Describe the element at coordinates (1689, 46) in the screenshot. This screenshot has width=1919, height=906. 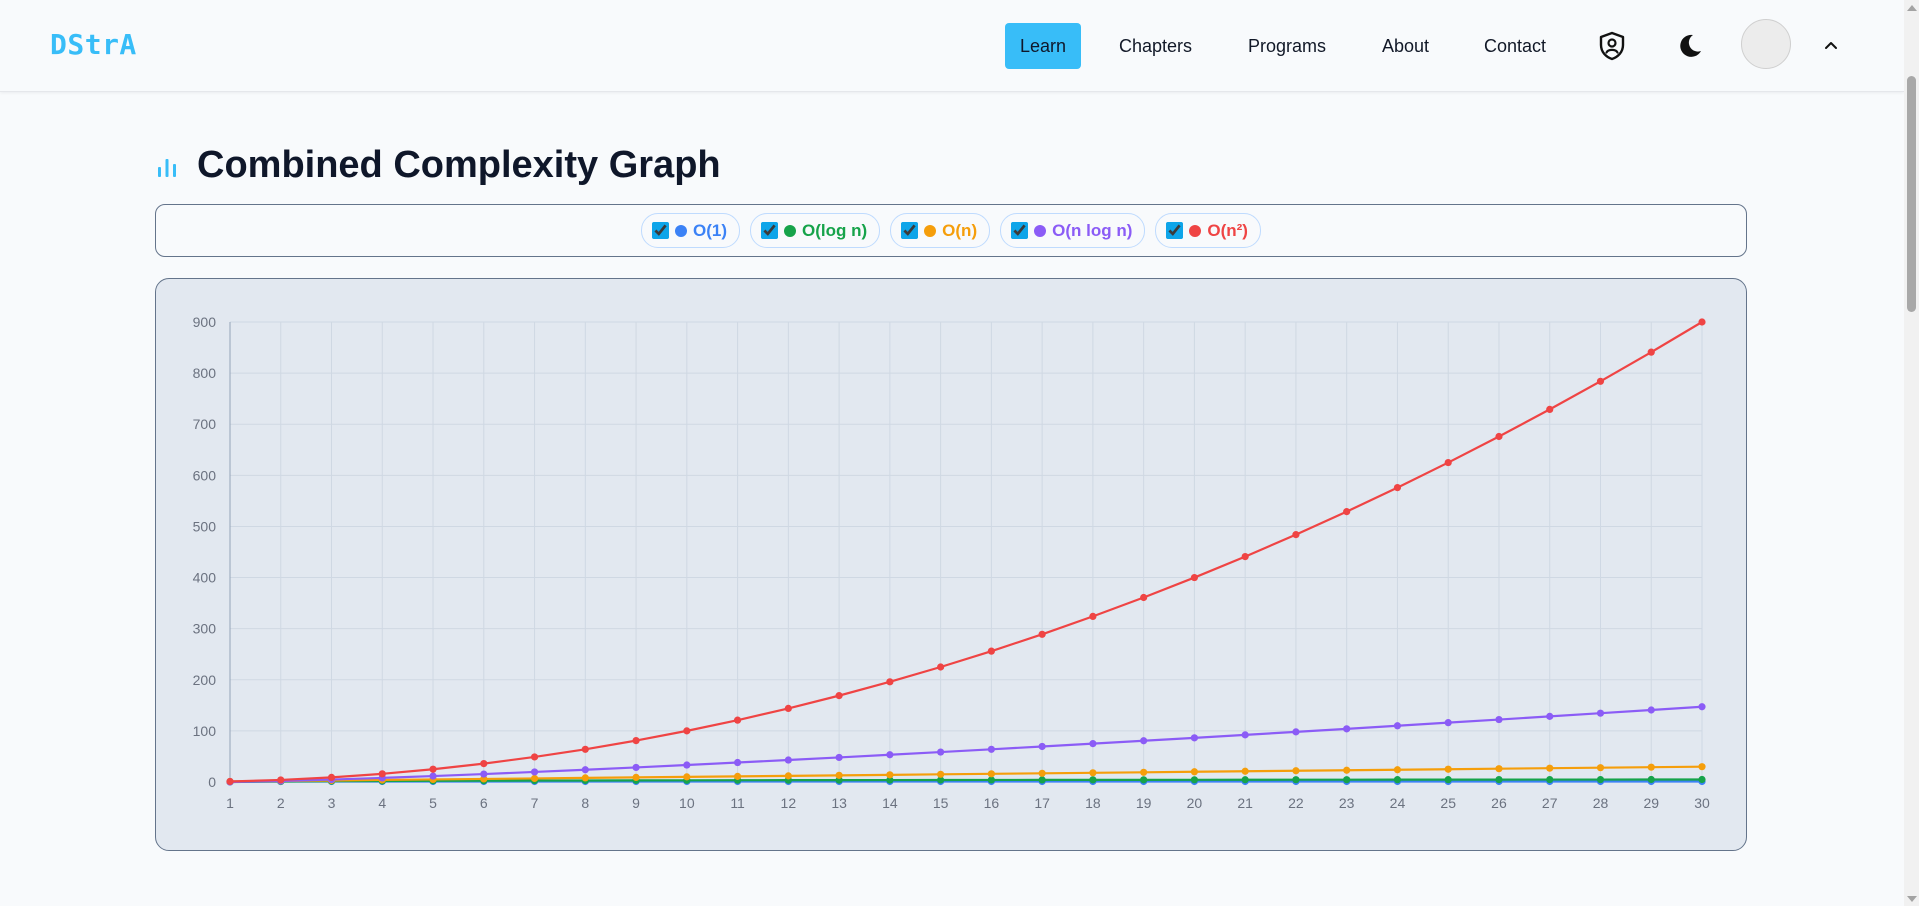
I see `moon-icon` at that location.